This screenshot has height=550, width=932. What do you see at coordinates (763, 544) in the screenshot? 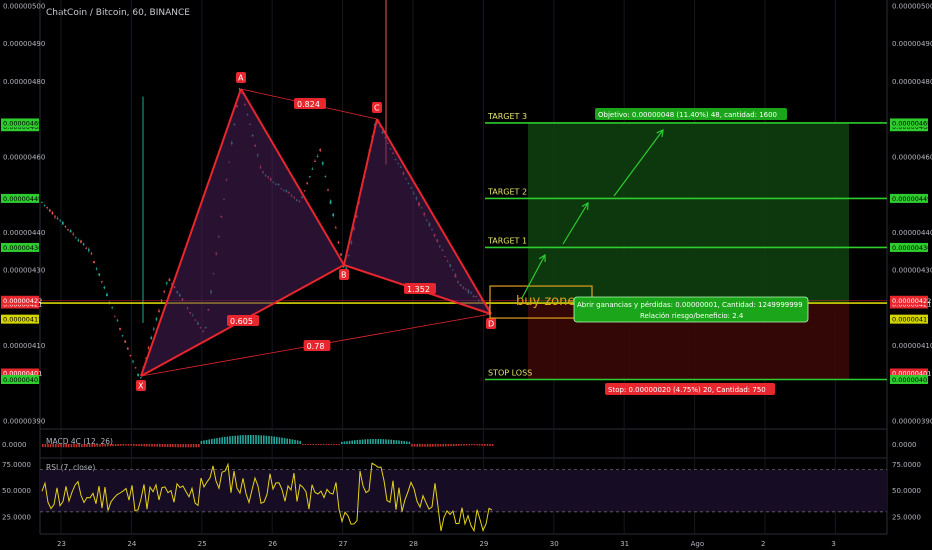
I see `time-tick: 2` at bounding box center [763, 544].